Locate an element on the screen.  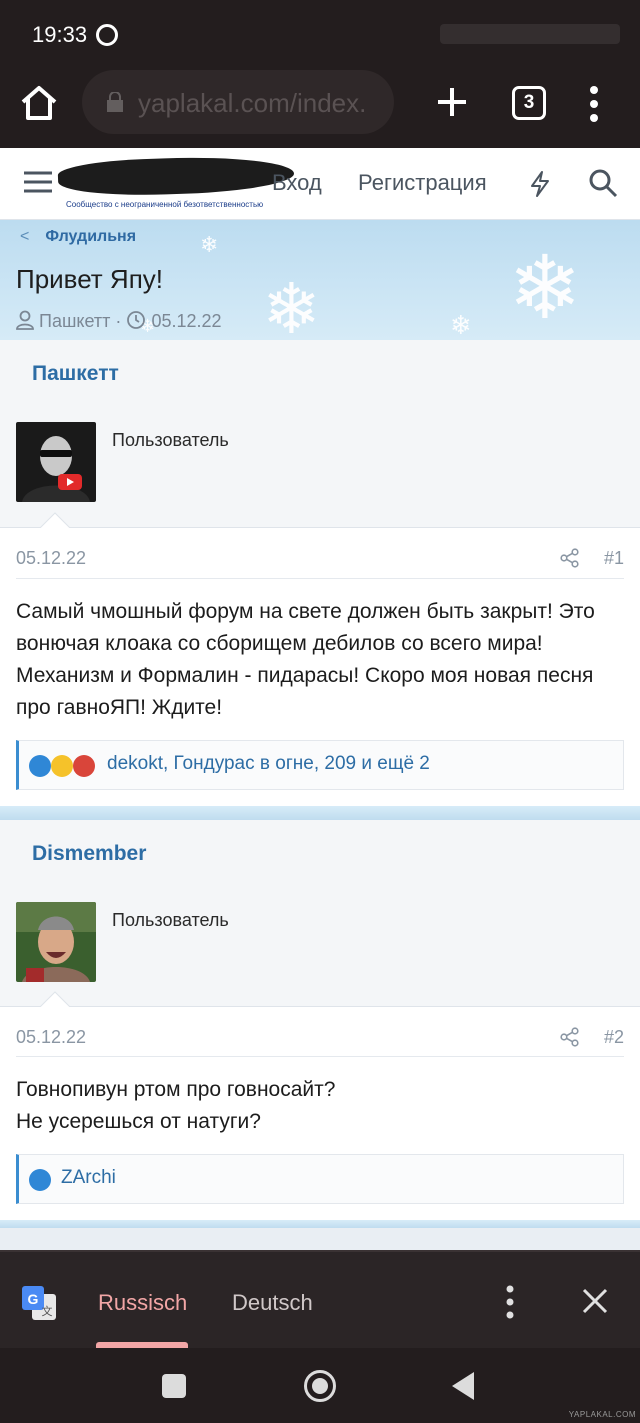
post-body-line: Не усерешься от натуги? is located at coordinates (138, 1121).